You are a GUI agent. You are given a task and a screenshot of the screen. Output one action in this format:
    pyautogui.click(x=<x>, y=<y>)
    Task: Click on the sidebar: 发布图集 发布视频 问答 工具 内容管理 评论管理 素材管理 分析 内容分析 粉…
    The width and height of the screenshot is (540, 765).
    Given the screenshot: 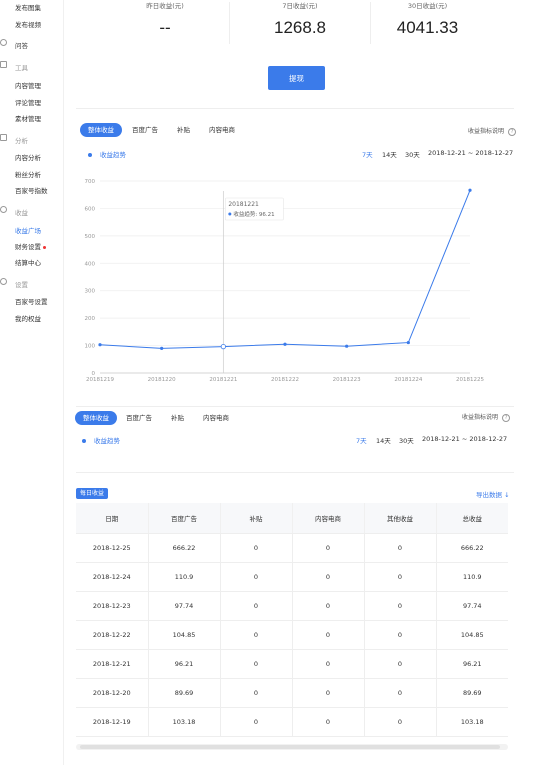 What is the action you would take?
    pyautogui.click(x=32, y=382)
    